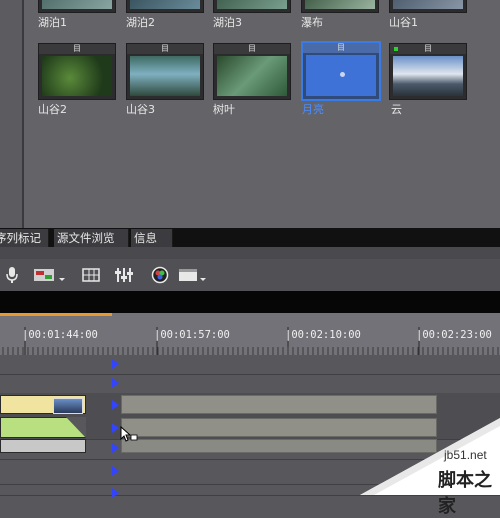  What do you see at coordinates (224, 109) in the screenshot?
I see `label-leaves: 树叶` at bounding box center [224, 109].